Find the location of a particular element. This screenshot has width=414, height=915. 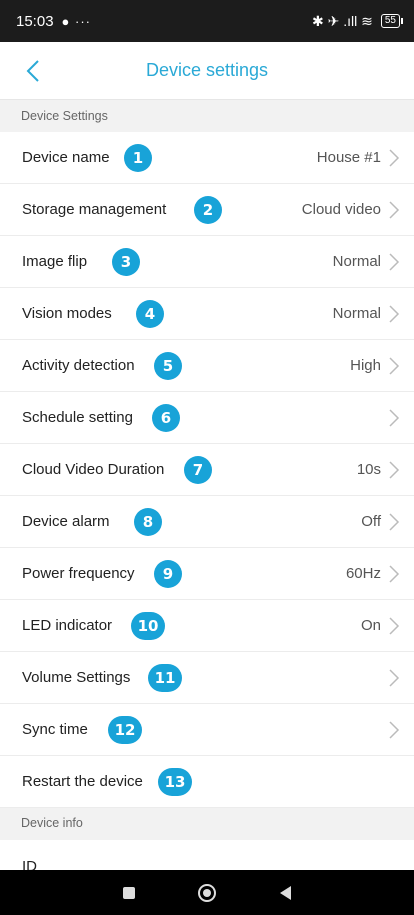

circle-icon is located at coordinates (207, 892).